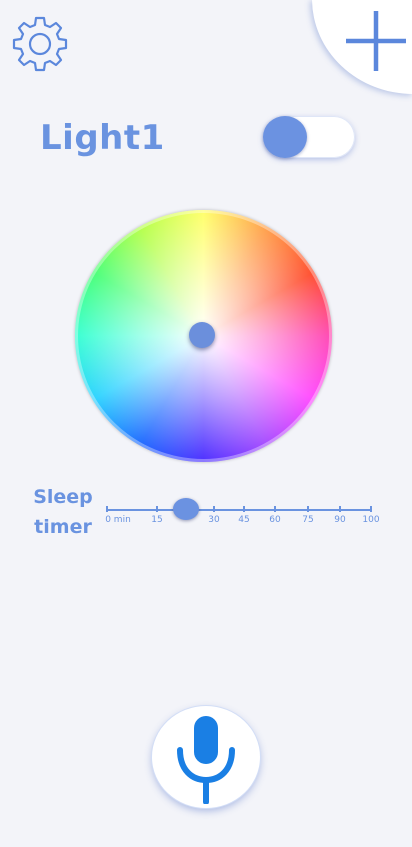 The width and height of the screenshot is (412, 847). Describe the element at coordinates (242, 514) in the screenshot. I see `sleep-timer-slider: 0 min 15 30 45 60 75 90 100` at that location.